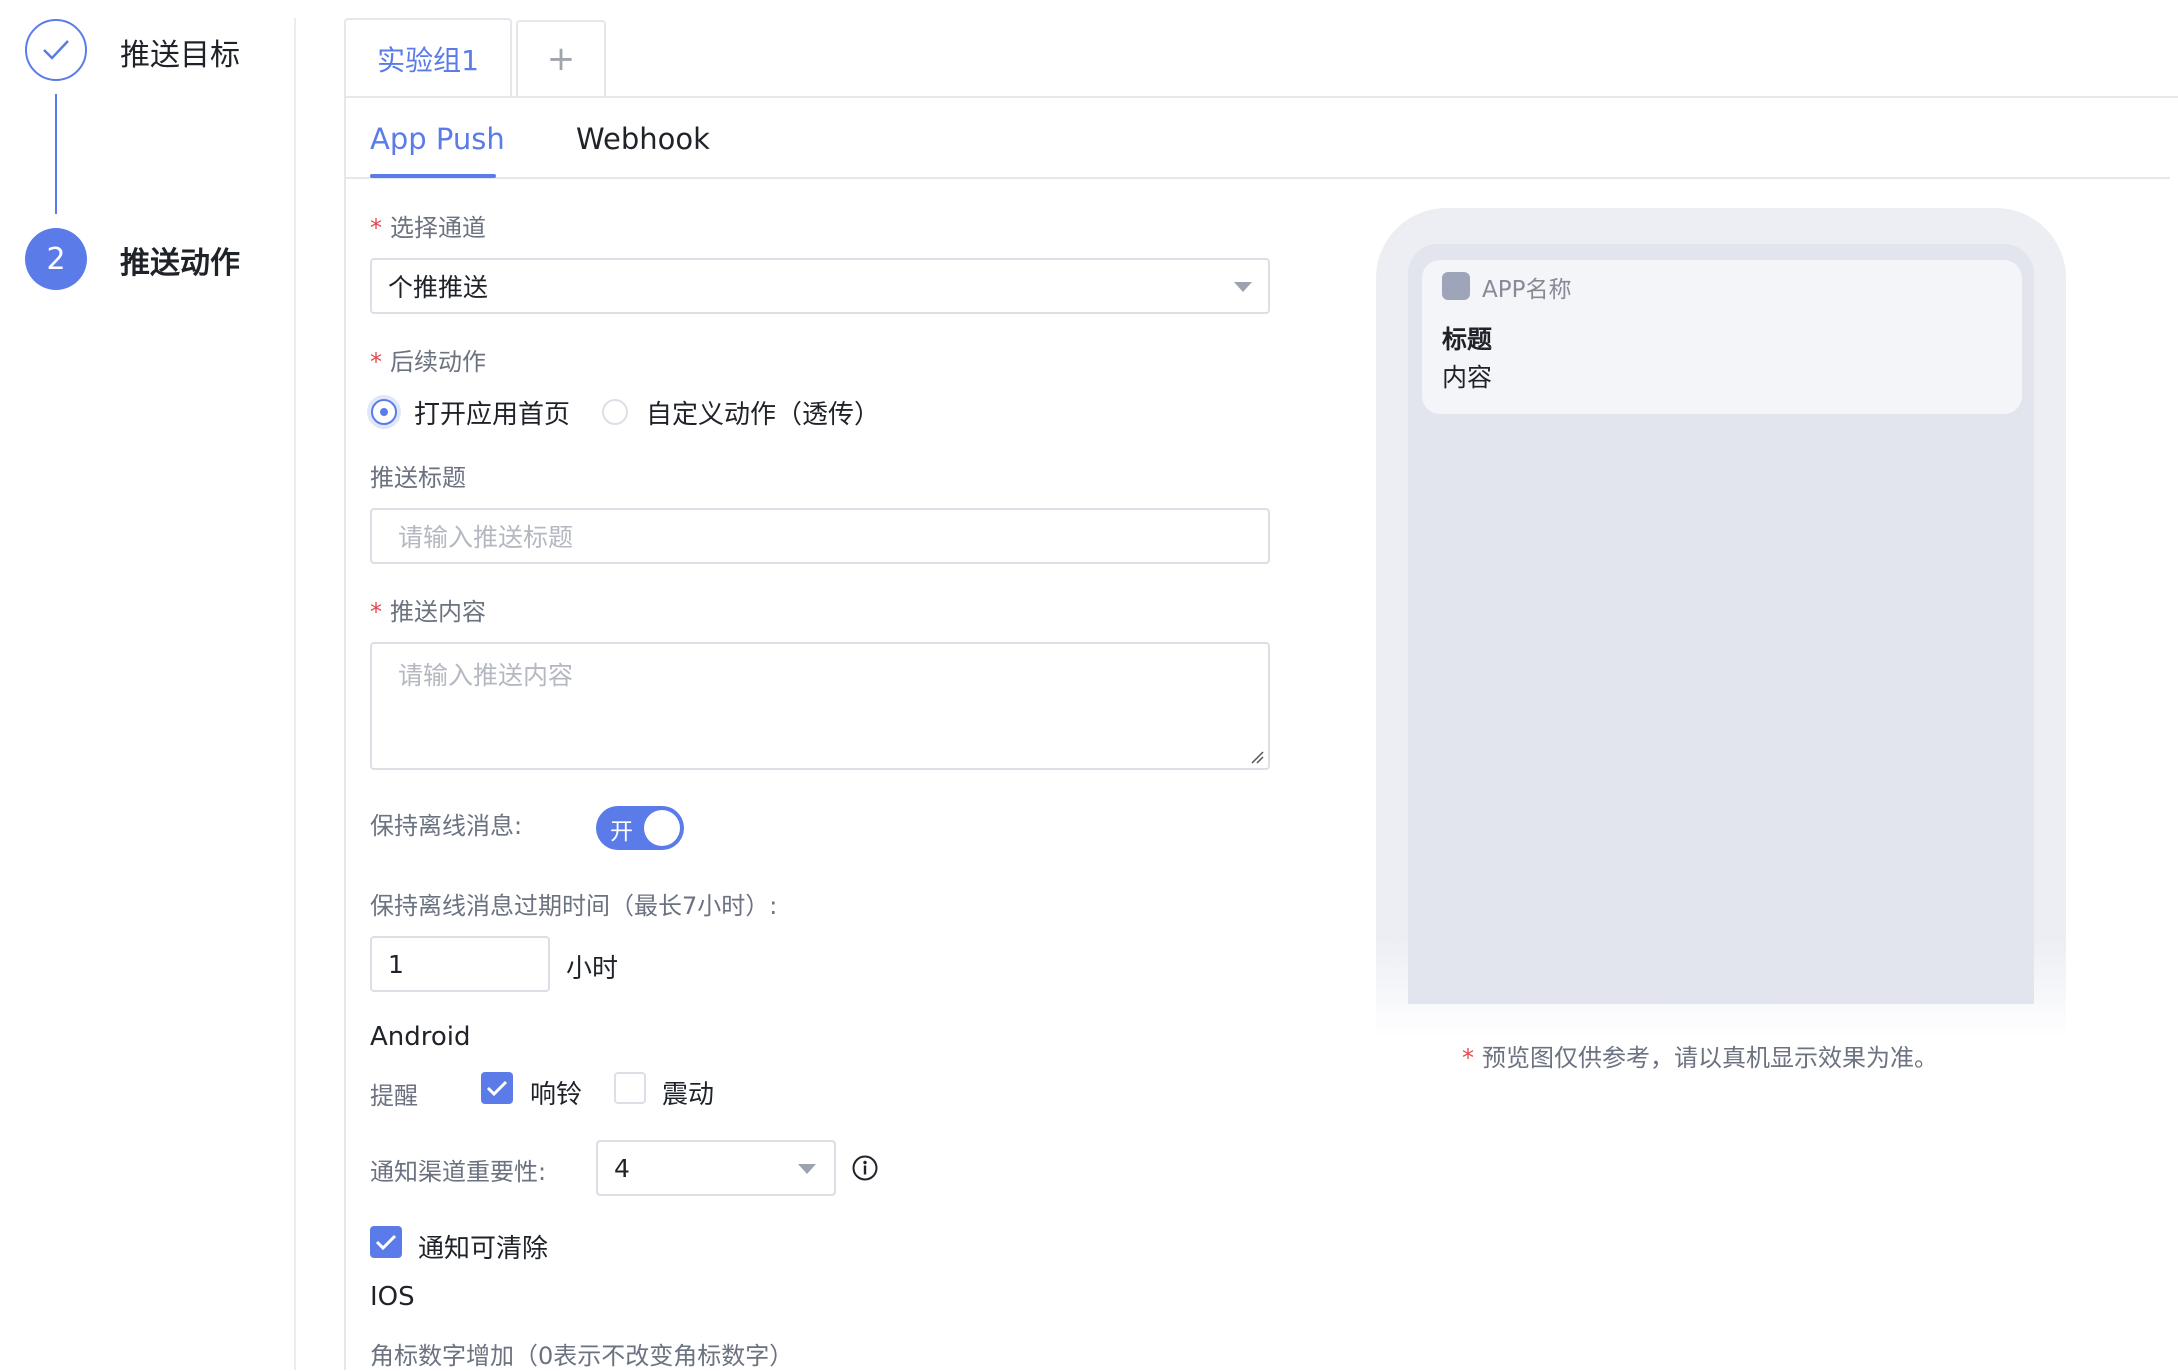  What do you see at coordinates (428, 58) in the screenshot?
I see `tab-group-1: 实验组1` at bounding box center [428, 58].